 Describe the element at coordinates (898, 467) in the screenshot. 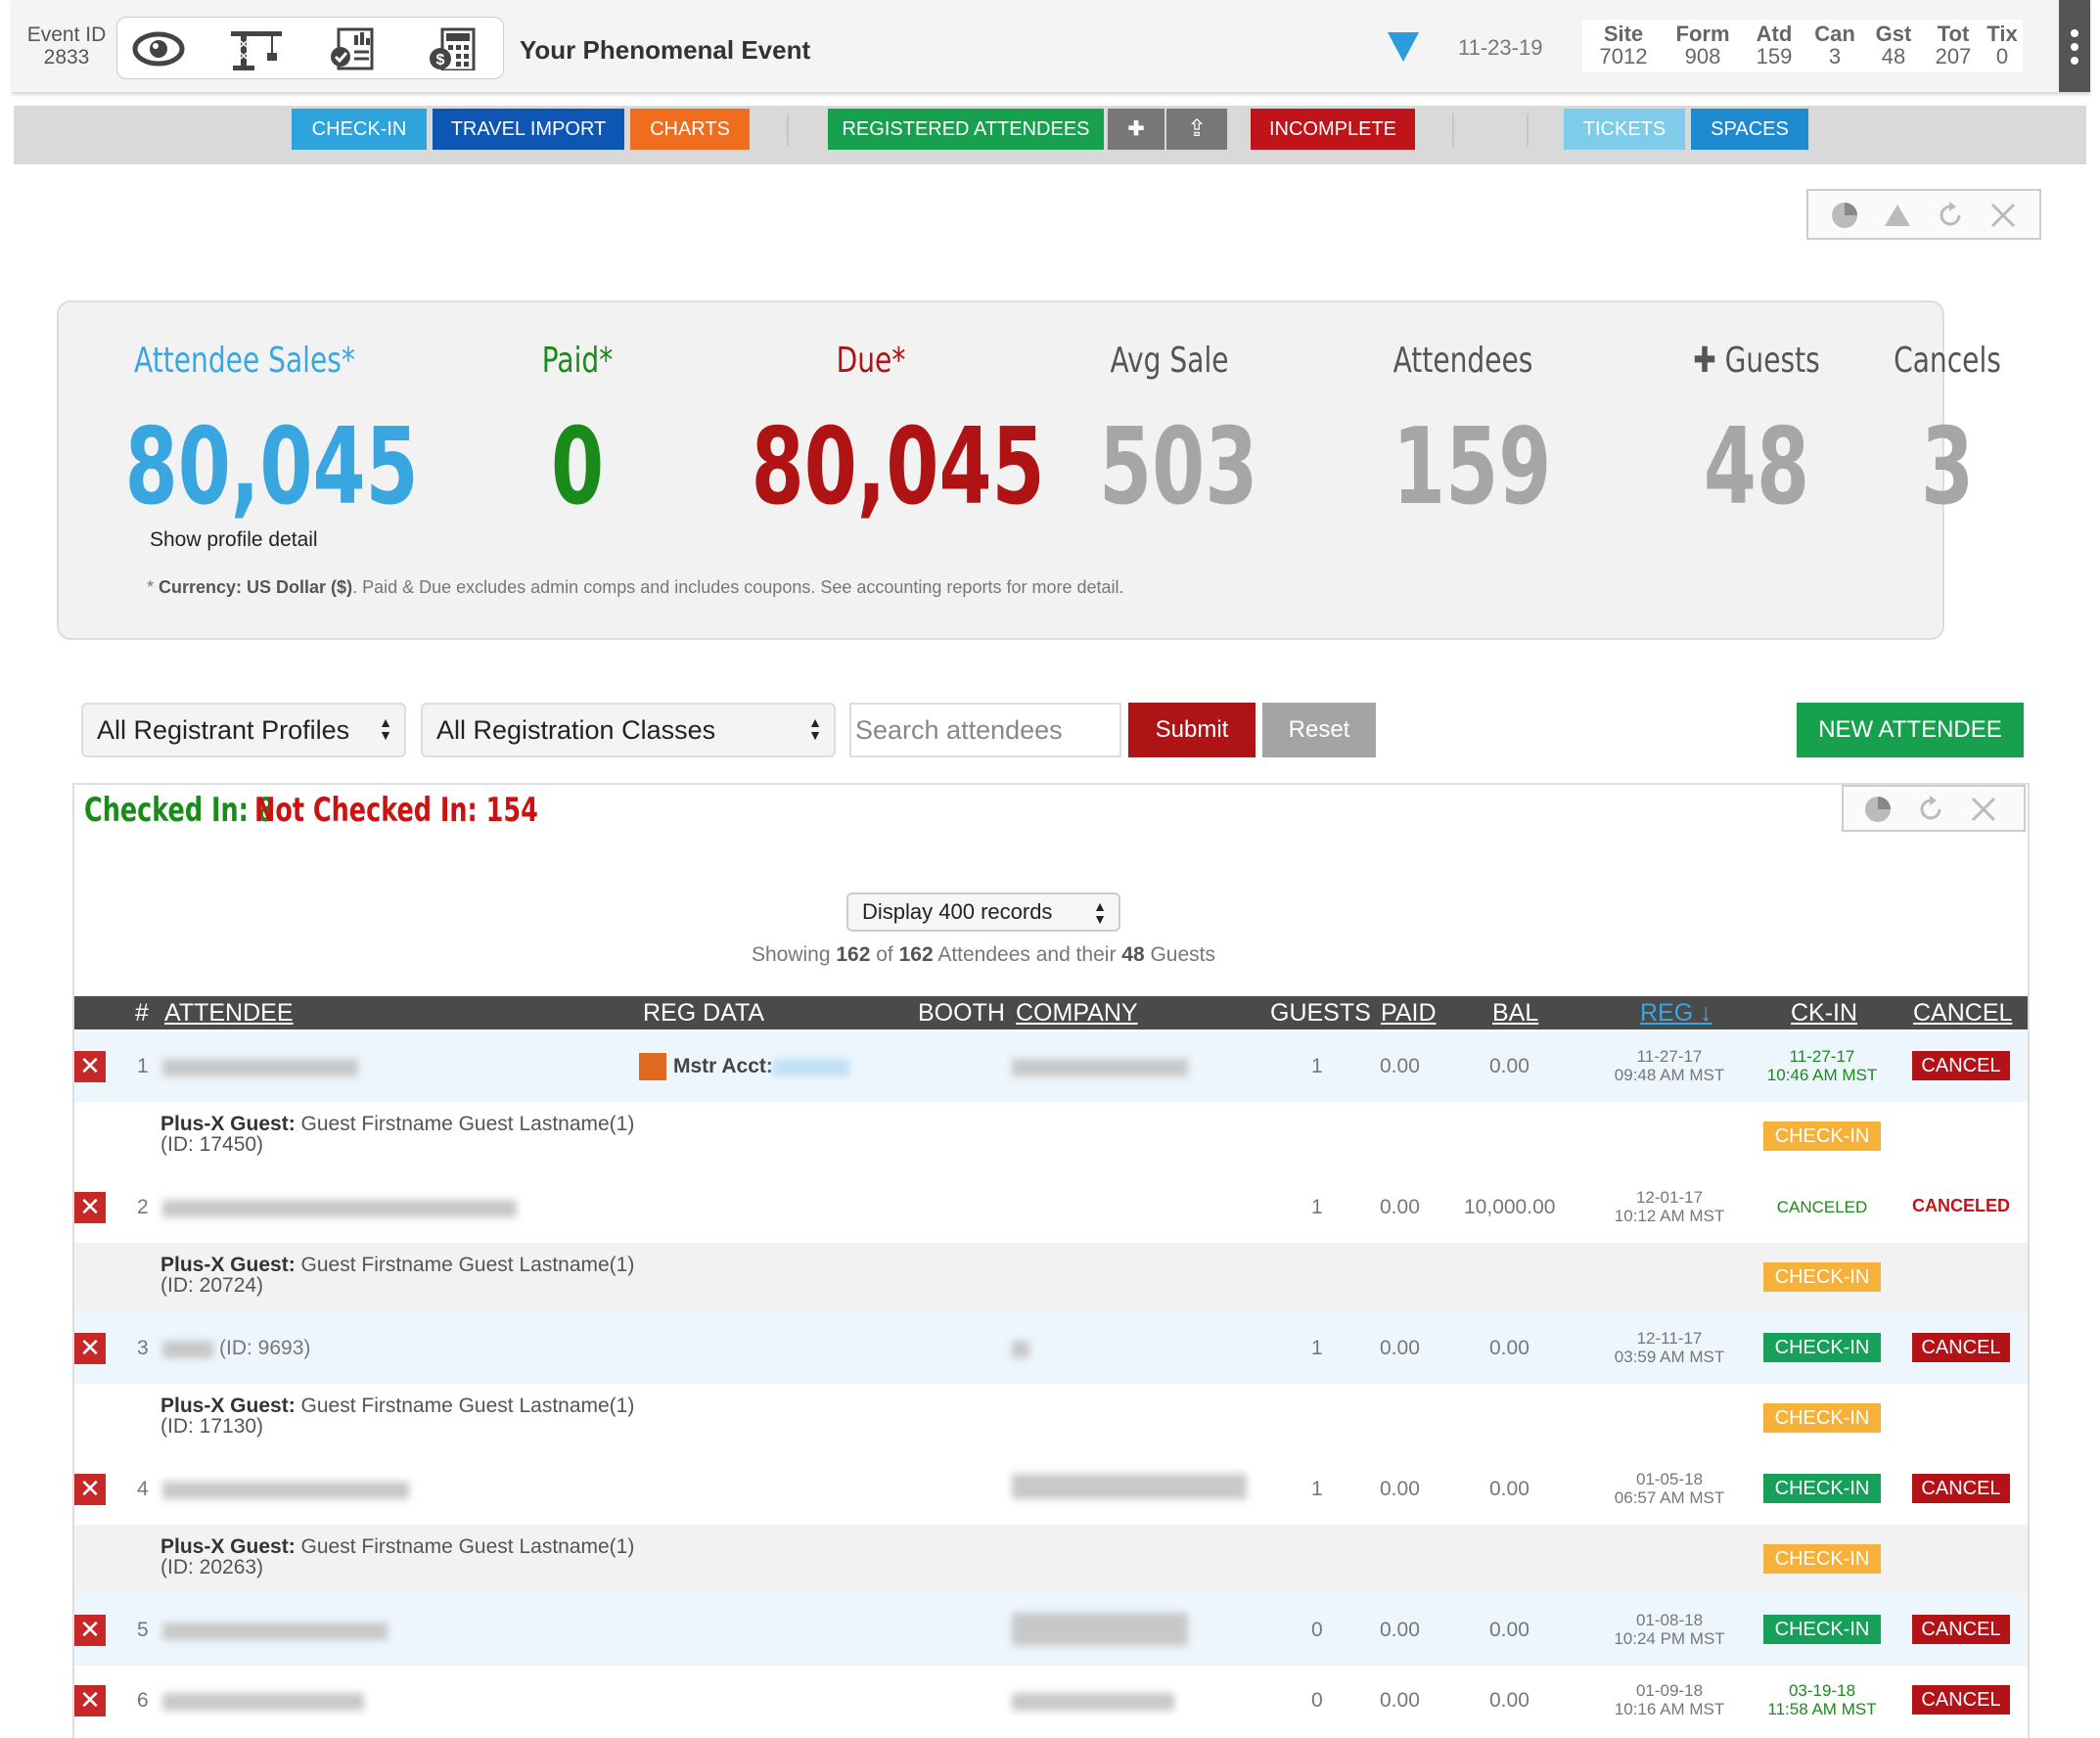

I see `due-value: 80,045` at that location.